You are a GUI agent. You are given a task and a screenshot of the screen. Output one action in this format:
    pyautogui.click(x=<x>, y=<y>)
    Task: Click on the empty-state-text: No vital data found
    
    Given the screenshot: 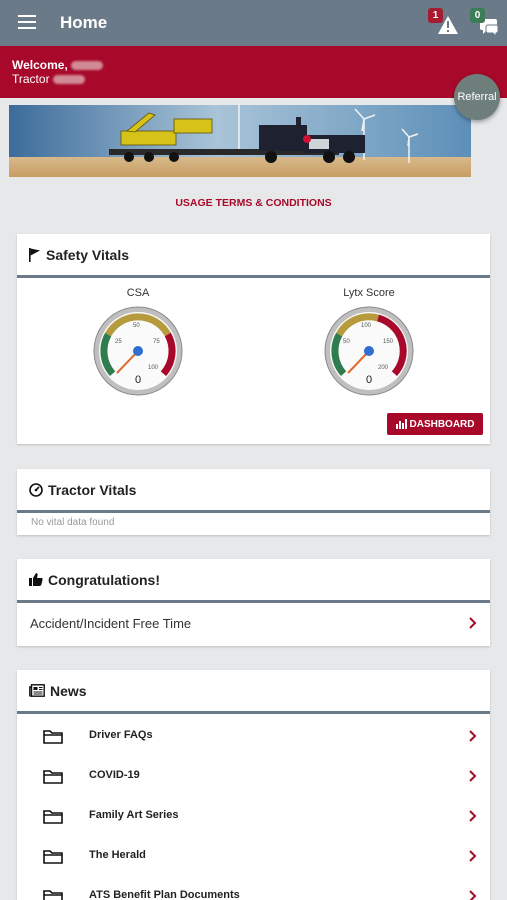 What is the action you would take?
    pyautogui.click(x=73, y=522)
    